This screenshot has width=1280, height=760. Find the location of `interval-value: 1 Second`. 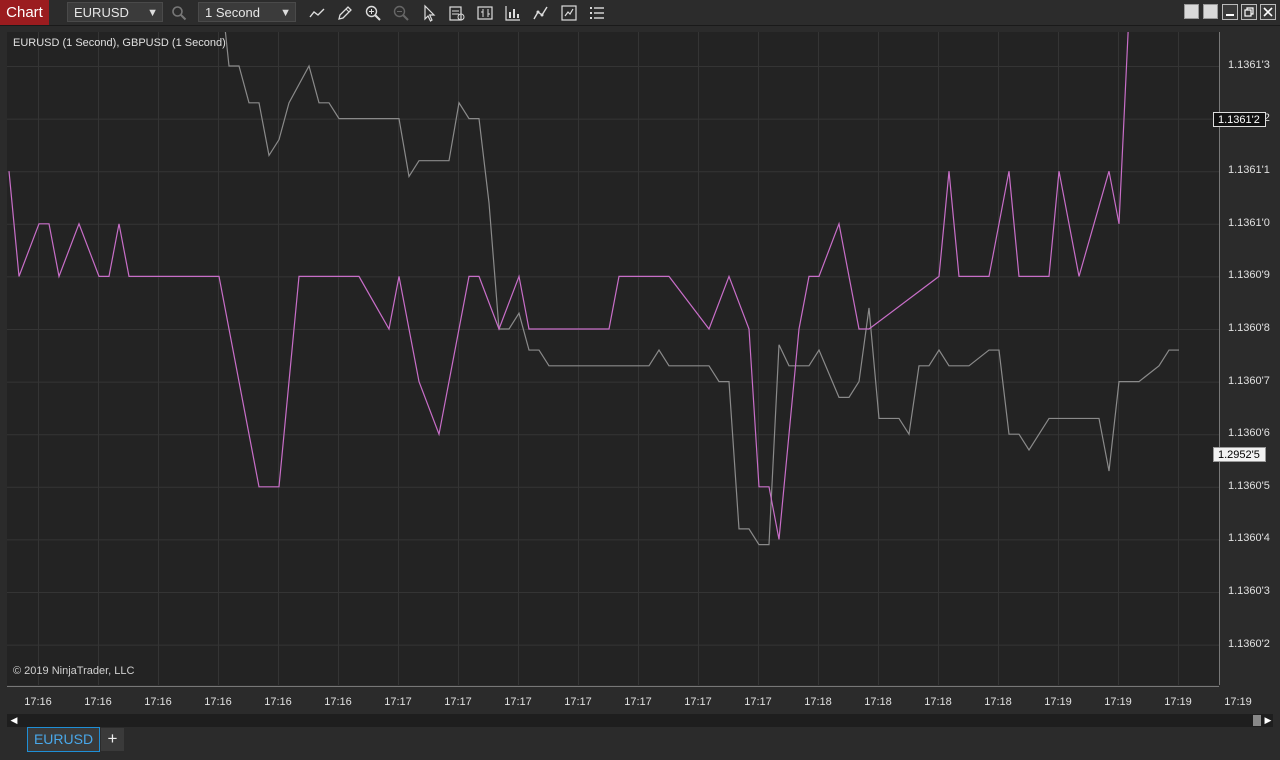

interval-value: 1 Second is located at coordinates (232, 12).